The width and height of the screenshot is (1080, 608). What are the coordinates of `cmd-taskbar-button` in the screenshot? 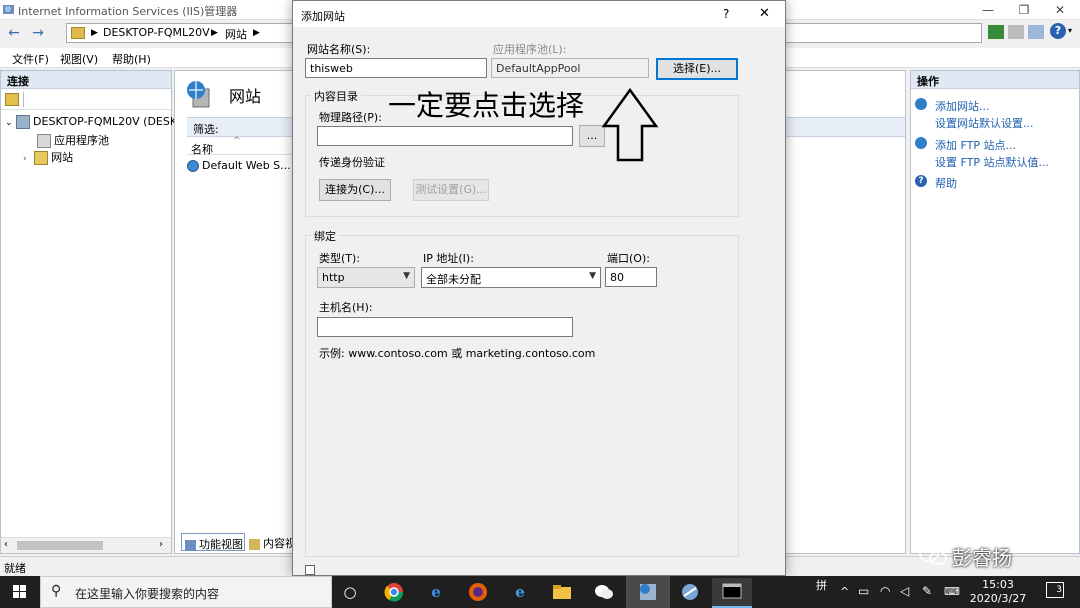 It's located at (732, 593).